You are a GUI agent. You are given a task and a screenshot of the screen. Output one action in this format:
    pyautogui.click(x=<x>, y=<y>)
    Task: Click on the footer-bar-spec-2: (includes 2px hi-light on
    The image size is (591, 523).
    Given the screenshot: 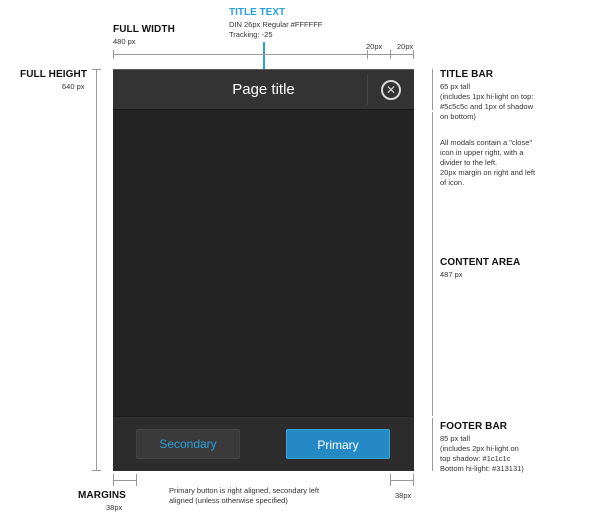 What is the action you would take?
    pyautogui.click(x=479, y=448)
    